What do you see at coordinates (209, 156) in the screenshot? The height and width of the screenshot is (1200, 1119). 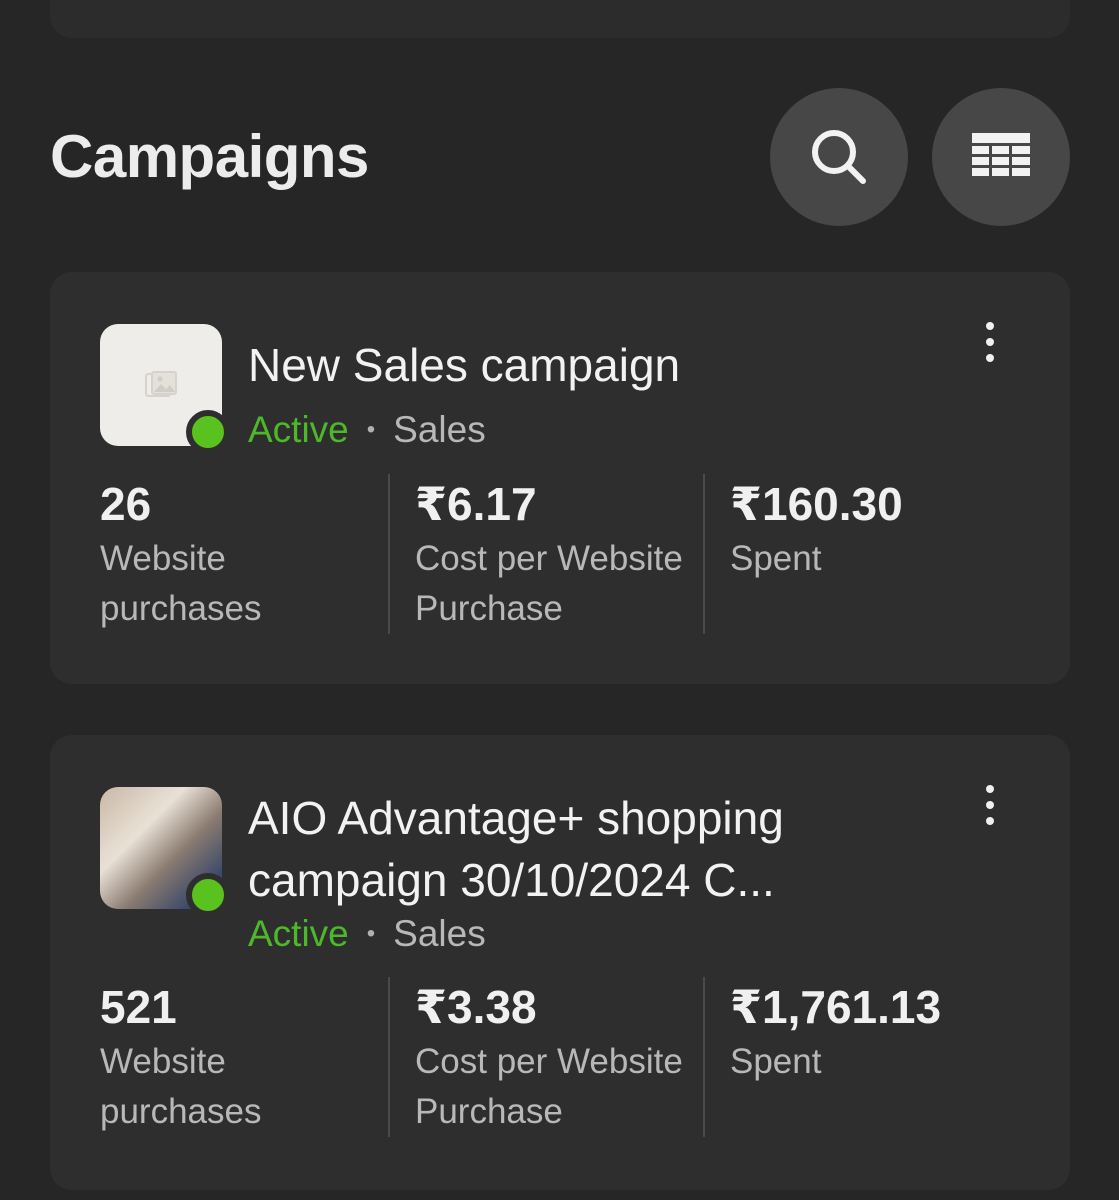 I see `page-title: Campaigns` at bounding box center [209, 156].